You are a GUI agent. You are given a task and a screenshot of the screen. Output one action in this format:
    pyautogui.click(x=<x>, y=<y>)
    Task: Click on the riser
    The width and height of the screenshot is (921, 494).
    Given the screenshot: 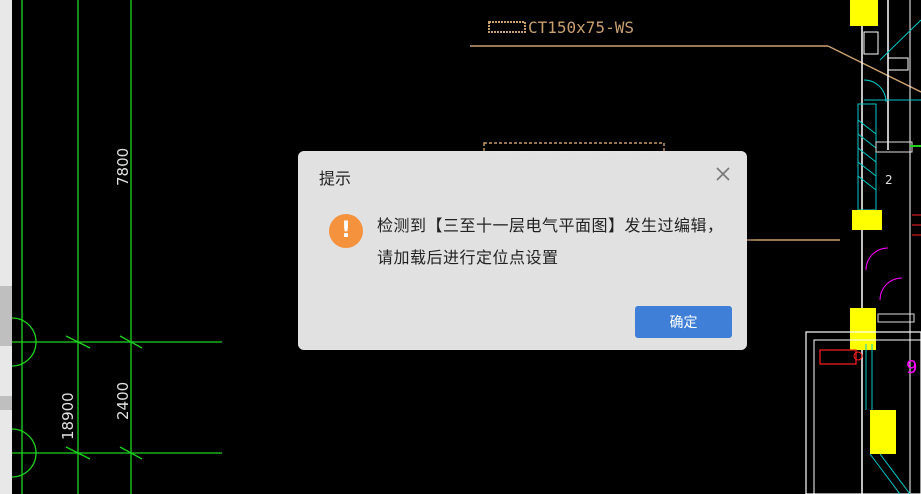 What is the action you would take?
    pyautogui.click(x=867, y=157)
    